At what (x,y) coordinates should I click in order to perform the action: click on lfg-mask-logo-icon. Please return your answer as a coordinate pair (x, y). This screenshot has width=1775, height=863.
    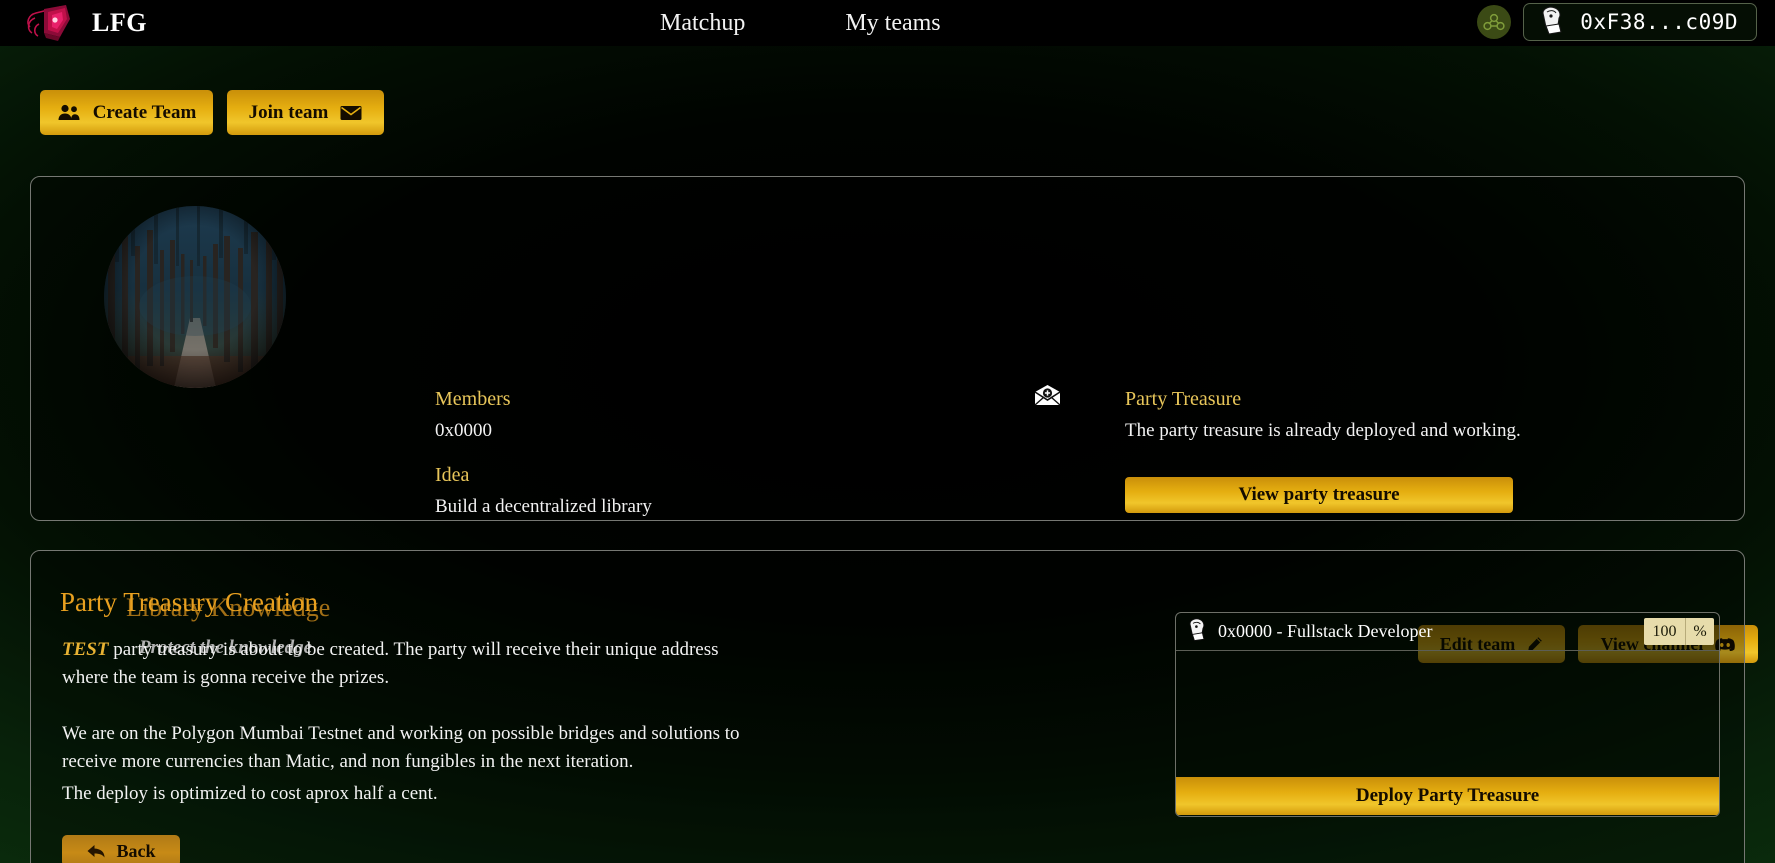
    Looking at the image, I should click on (51, 23).